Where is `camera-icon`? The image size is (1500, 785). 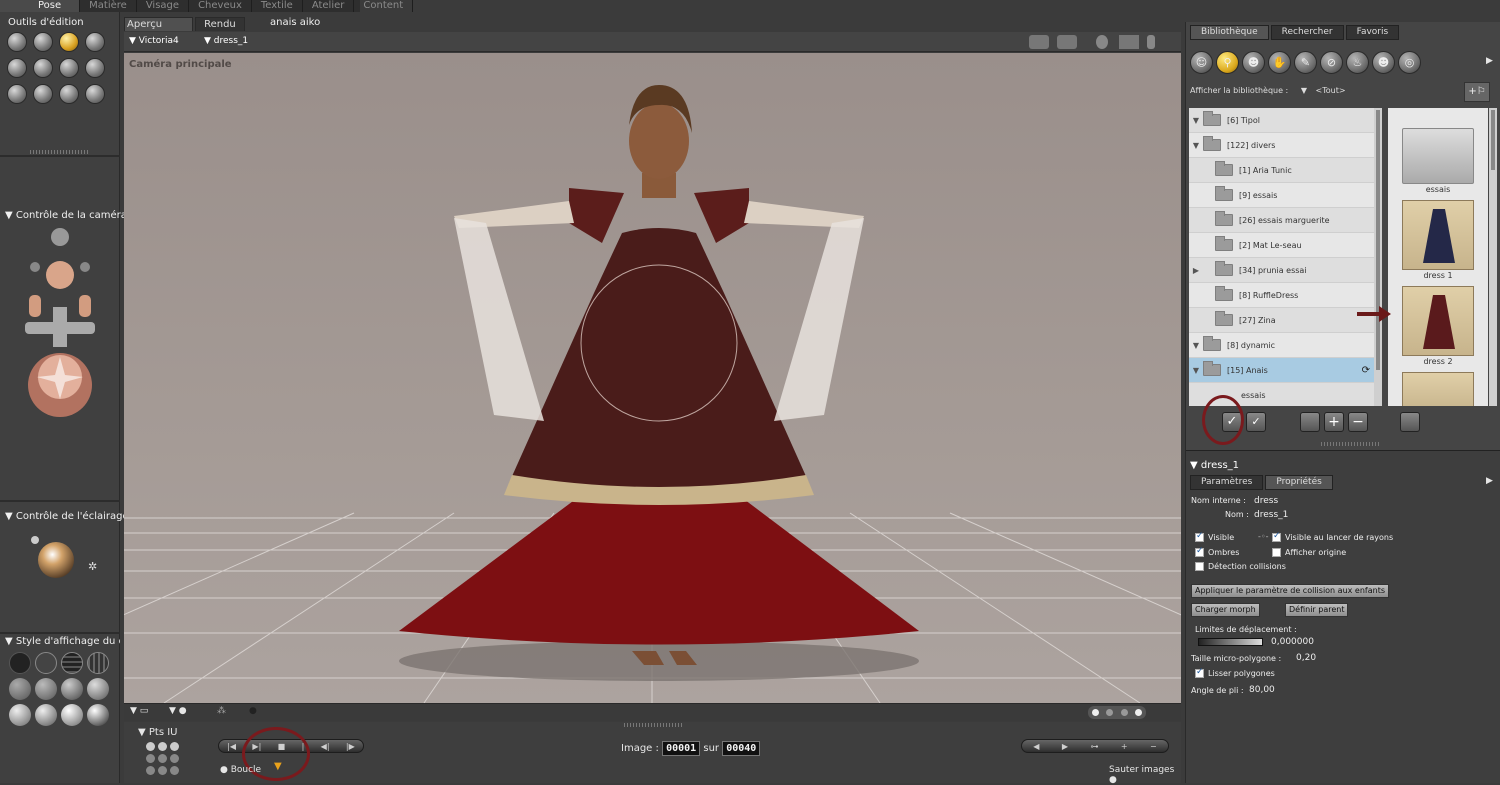 camera-icon is located at coordinates (1039, 42).